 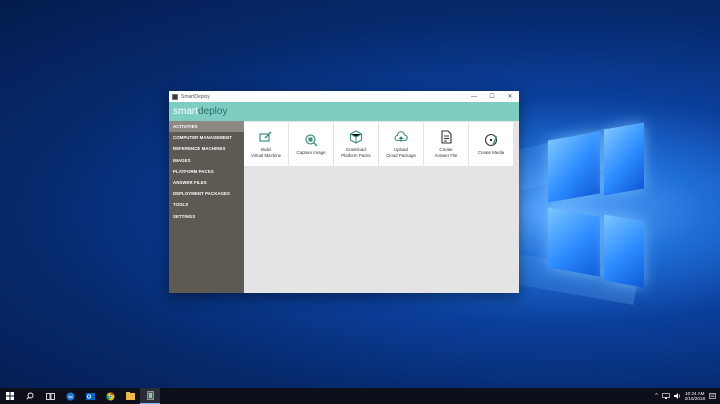 What do you see at coordinates (311, 152) in the screenshot?
I see `capture-image-label: Capture Image` at bounding box center [311, 152].